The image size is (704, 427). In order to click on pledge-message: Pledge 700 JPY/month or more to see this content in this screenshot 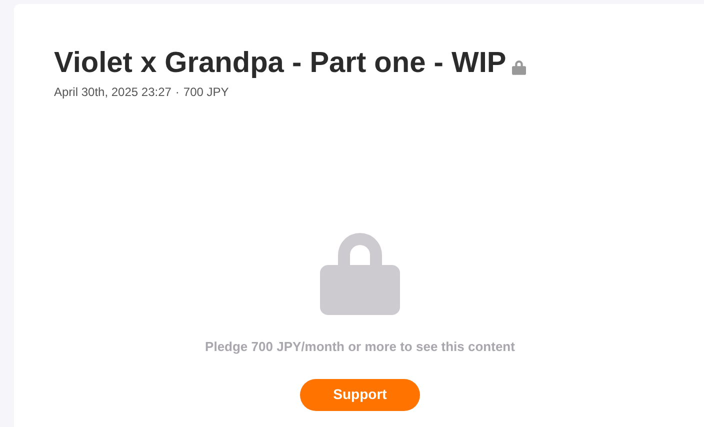, I will do `click(360, 347)`.